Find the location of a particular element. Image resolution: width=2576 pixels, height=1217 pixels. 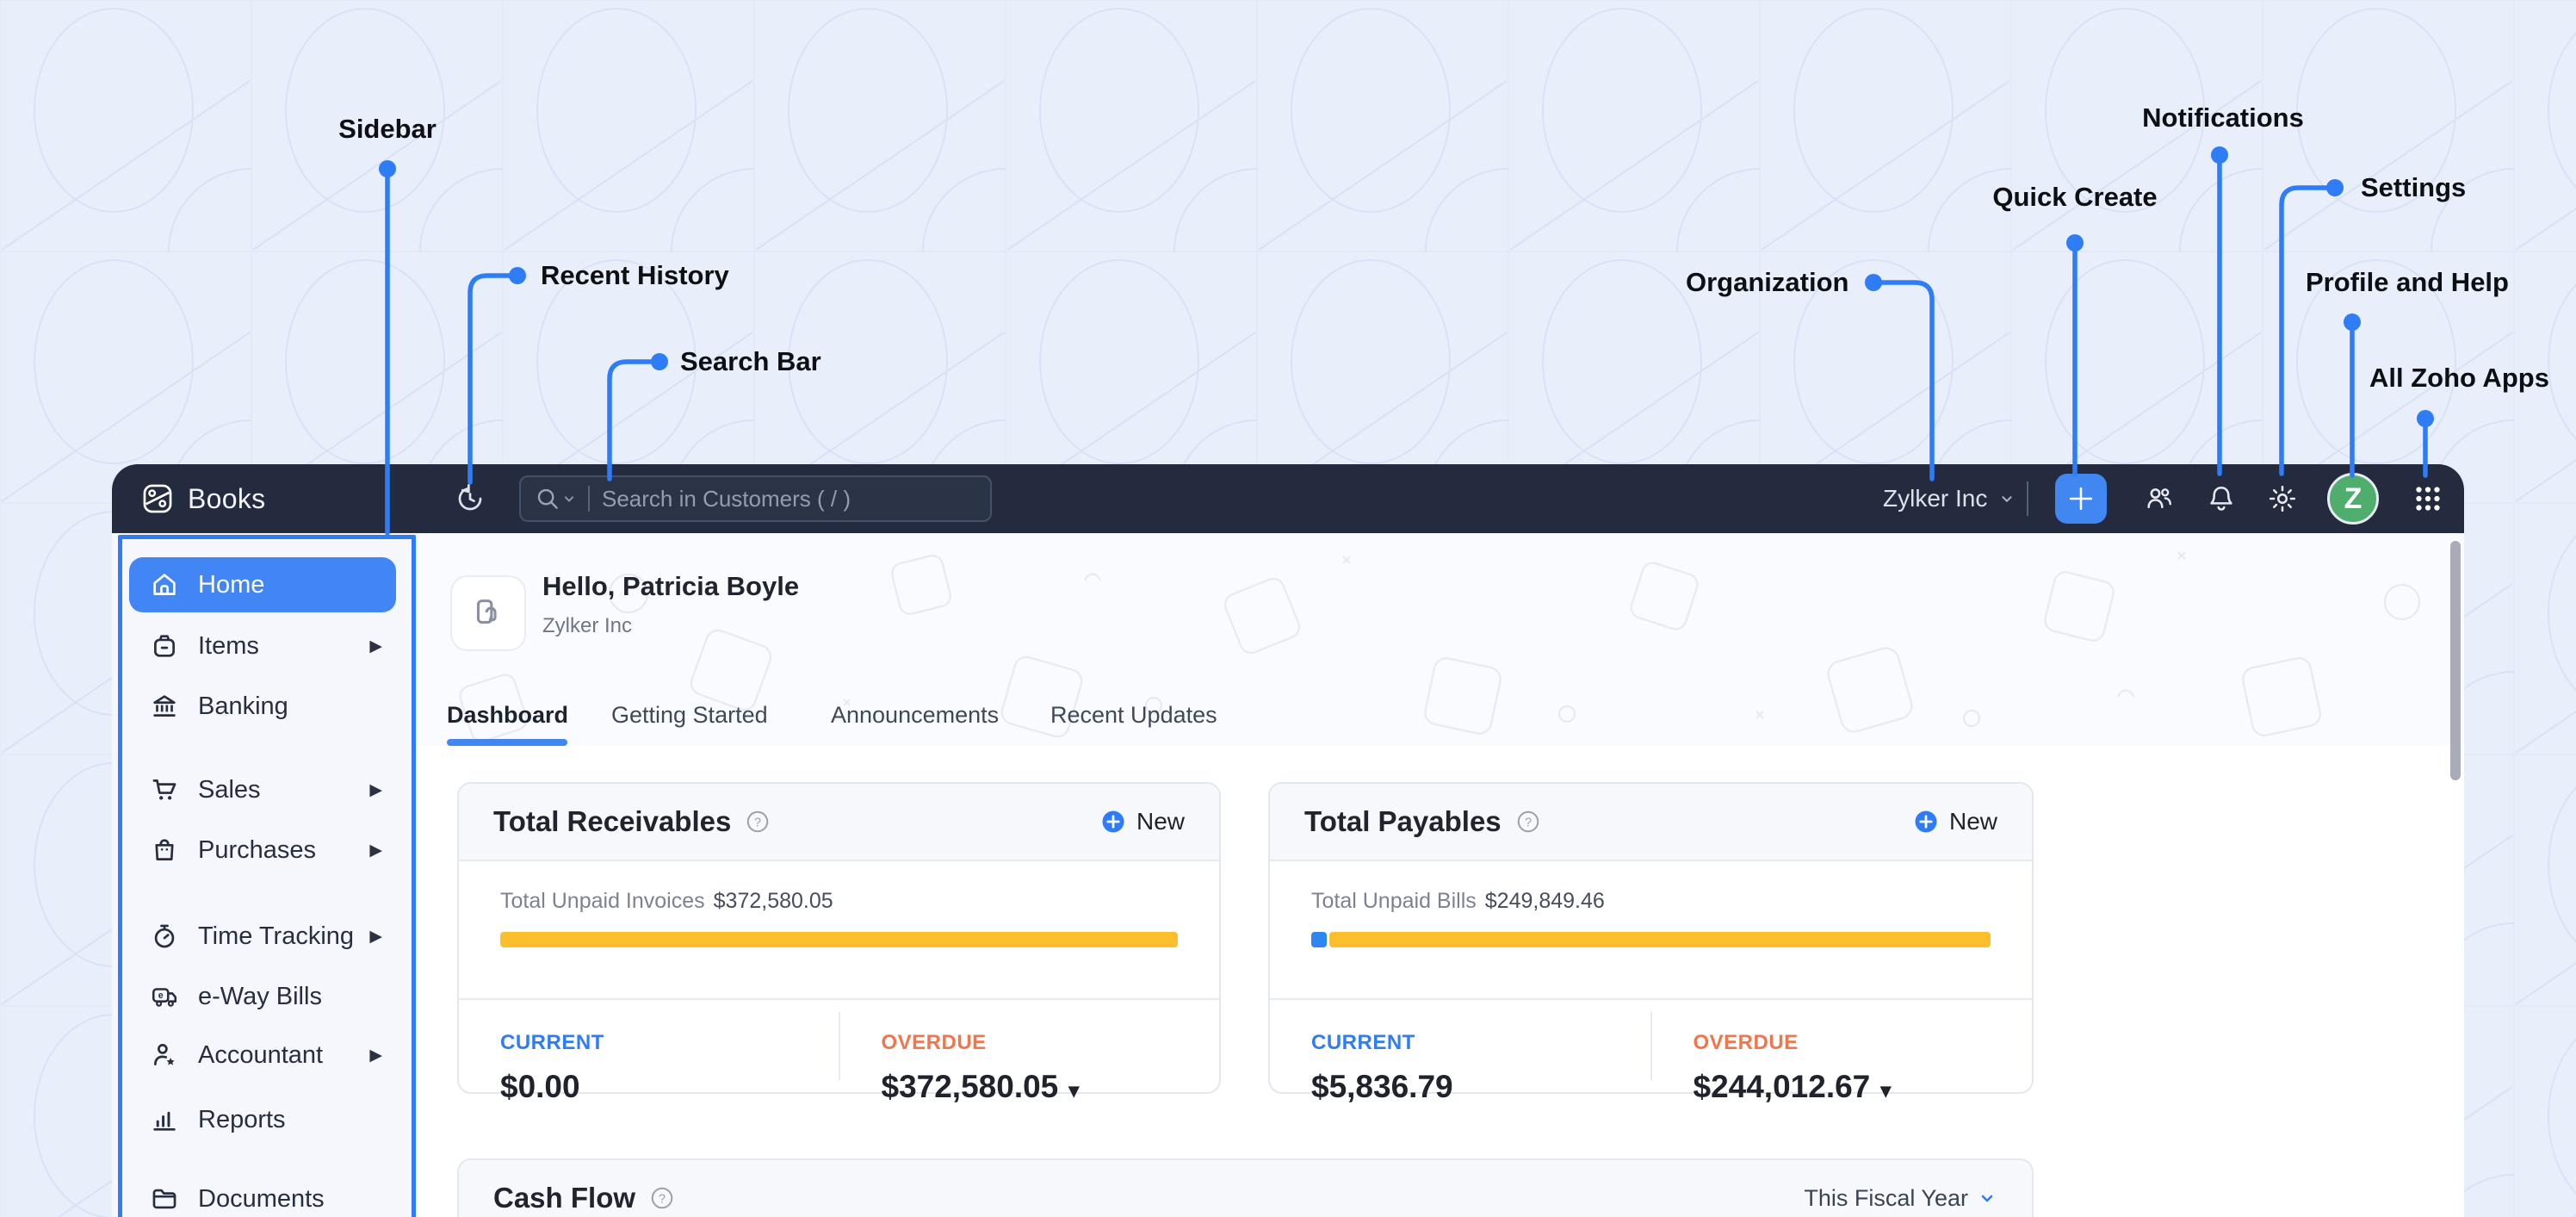

sidebar-item-label: Documents is located at coordinates (261, 1198).